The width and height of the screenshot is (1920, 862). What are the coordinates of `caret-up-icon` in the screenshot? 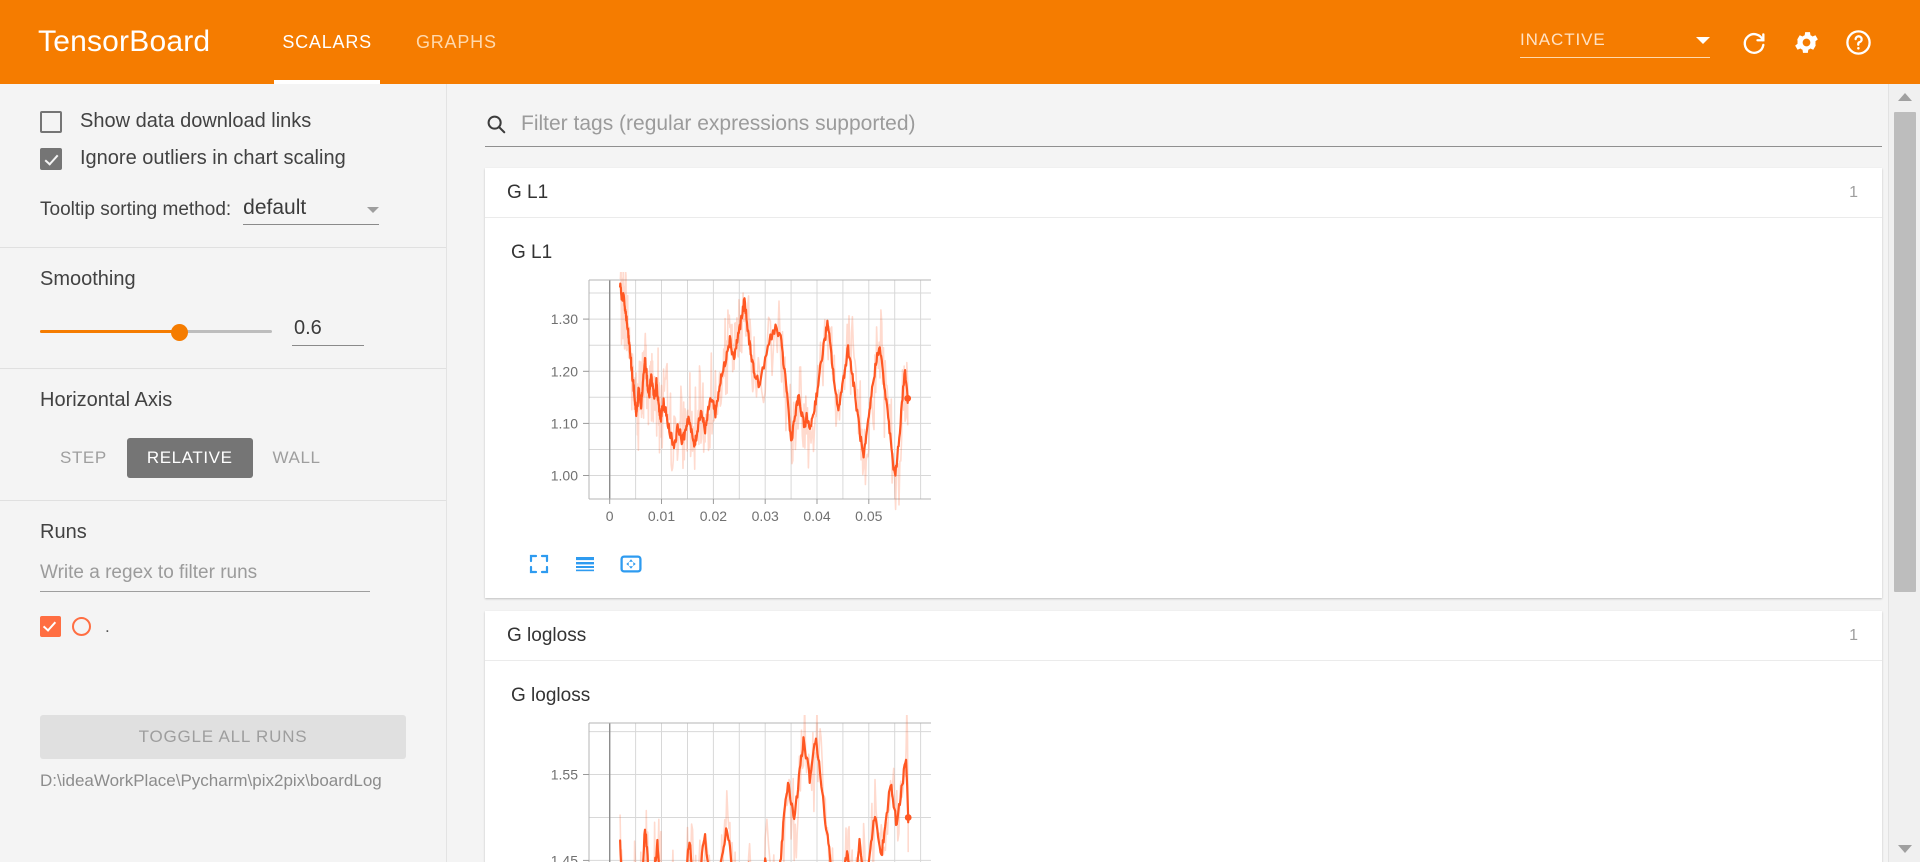 It's located at (1904, 97).